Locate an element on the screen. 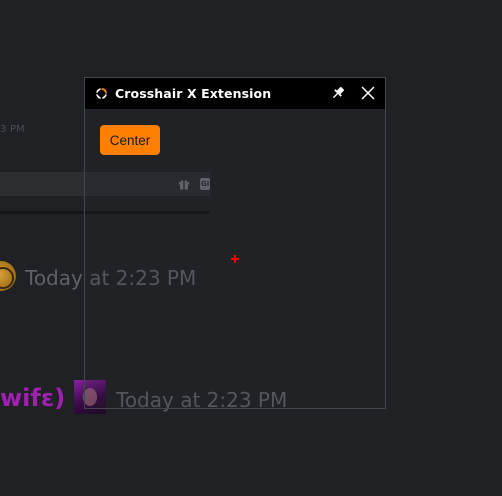 This screenshot has height=496, width=502. close-icon is located at coordinates (368, 93).